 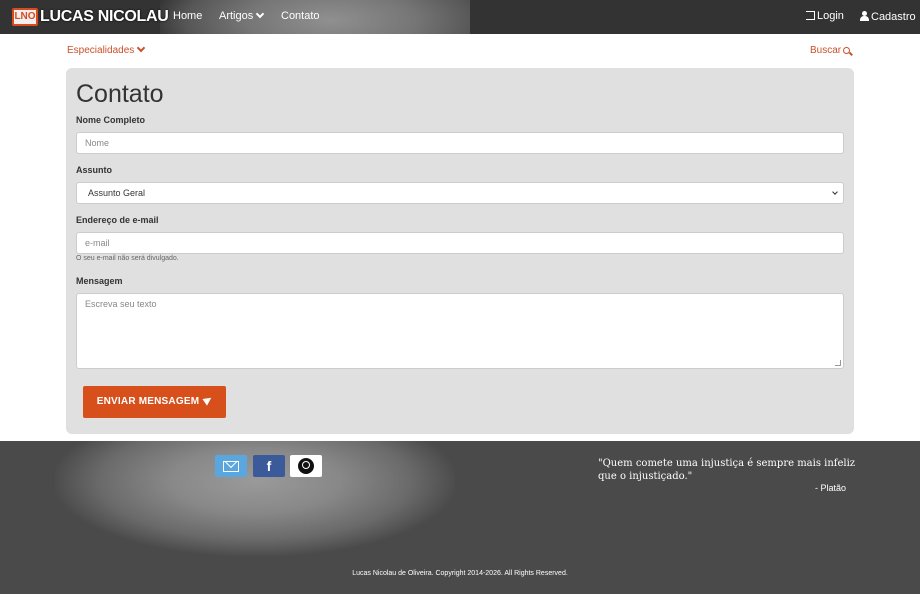 I want to click on message-label: Mensagem, so click(x=99, y=281).